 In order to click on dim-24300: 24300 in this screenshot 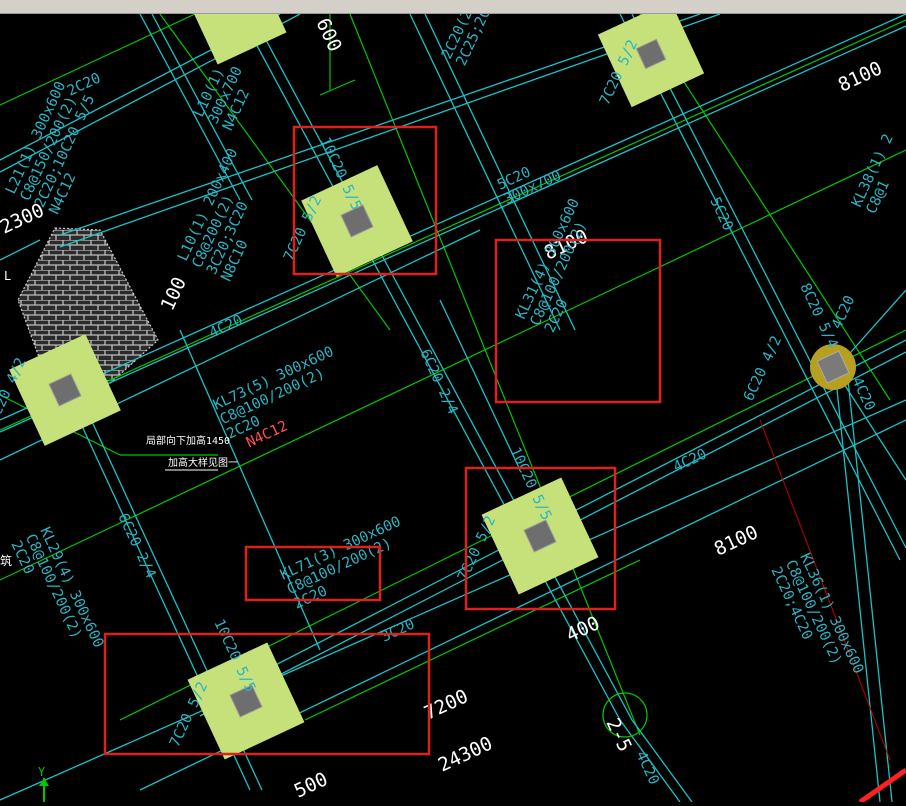, I will do `click(465, 754)`.